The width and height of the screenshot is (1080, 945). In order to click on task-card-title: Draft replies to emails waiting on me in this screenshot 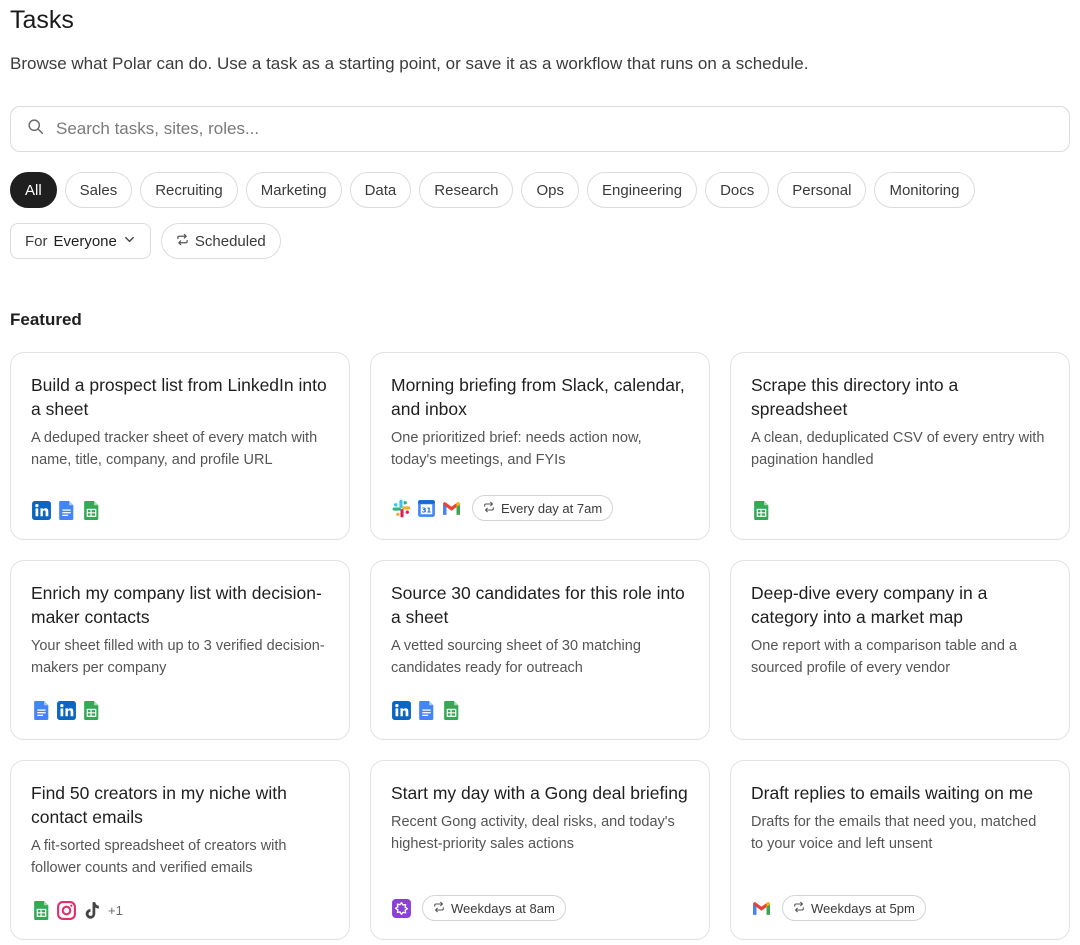, I will do `click(892, 793)`.